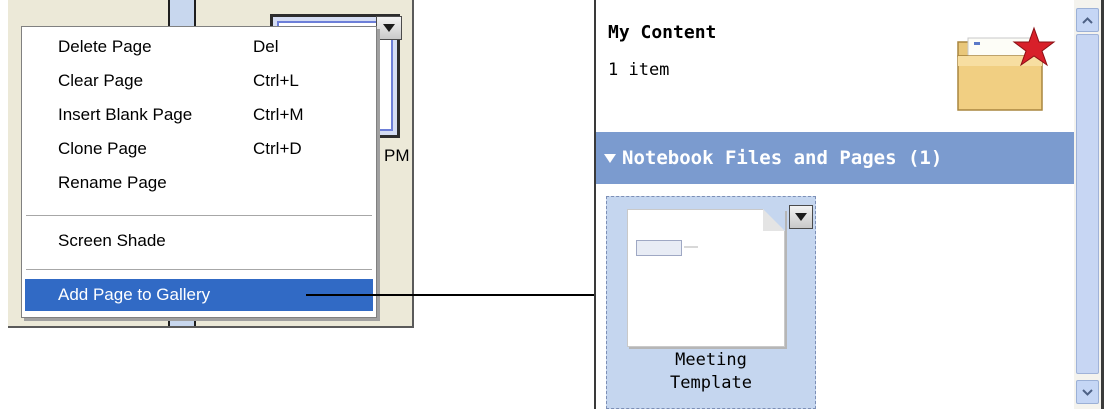 Image resolution: width=1104 pixels, height=409 pixels. I want to click on thumbnail-line-shape, so click(691, 247).